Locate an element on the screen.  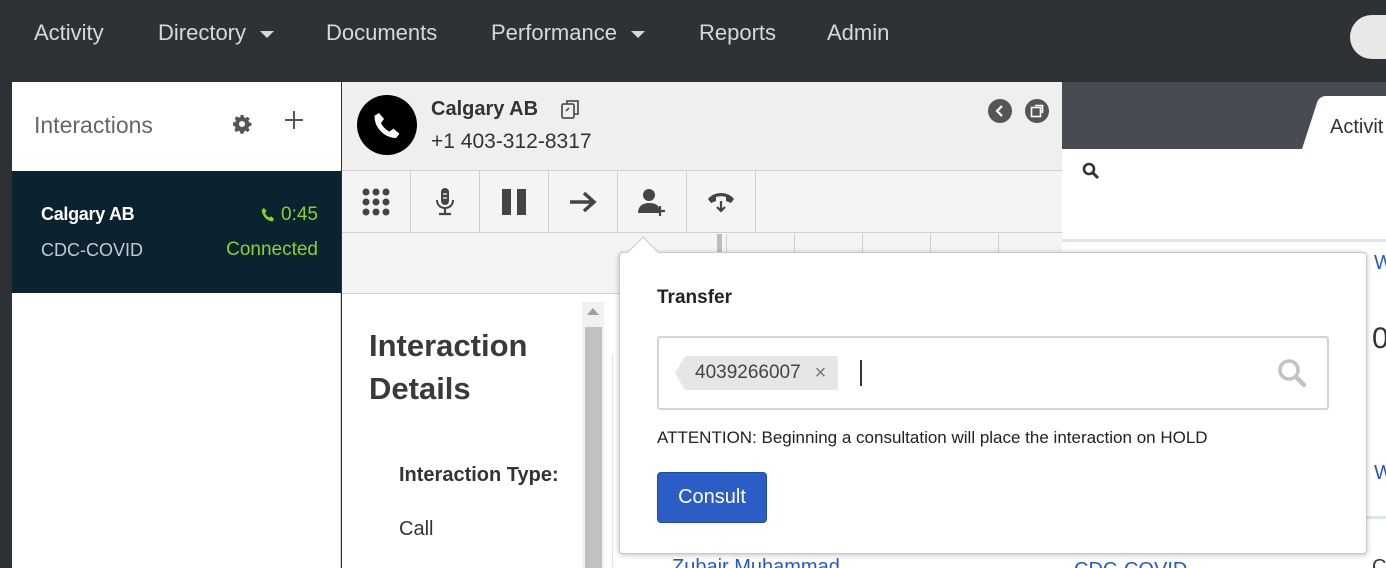
nav-documents: Documents is located at coordinates (381, 33).